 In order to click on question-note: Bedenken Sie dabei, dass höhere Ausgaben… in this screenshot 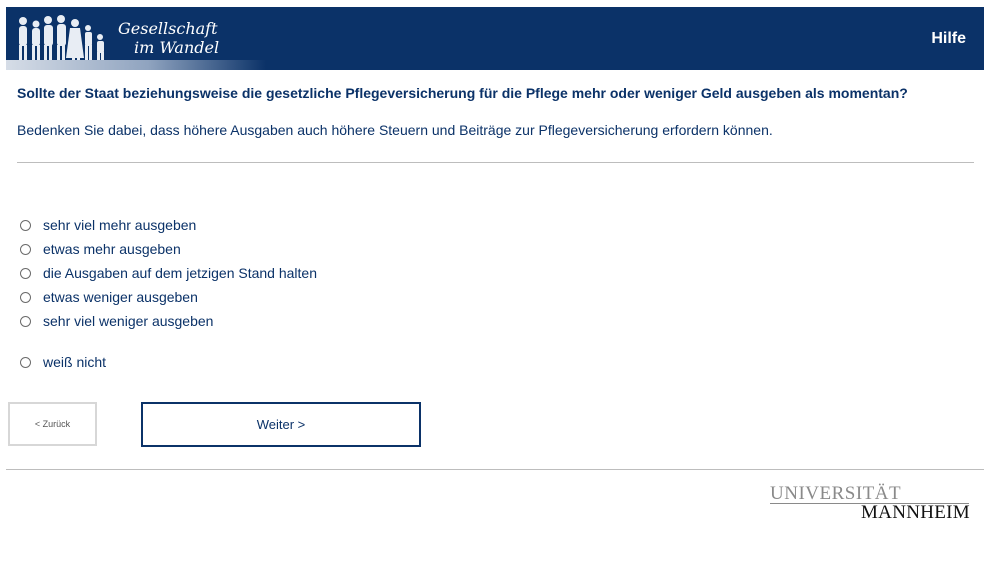, I will do `click(395, 130)`.